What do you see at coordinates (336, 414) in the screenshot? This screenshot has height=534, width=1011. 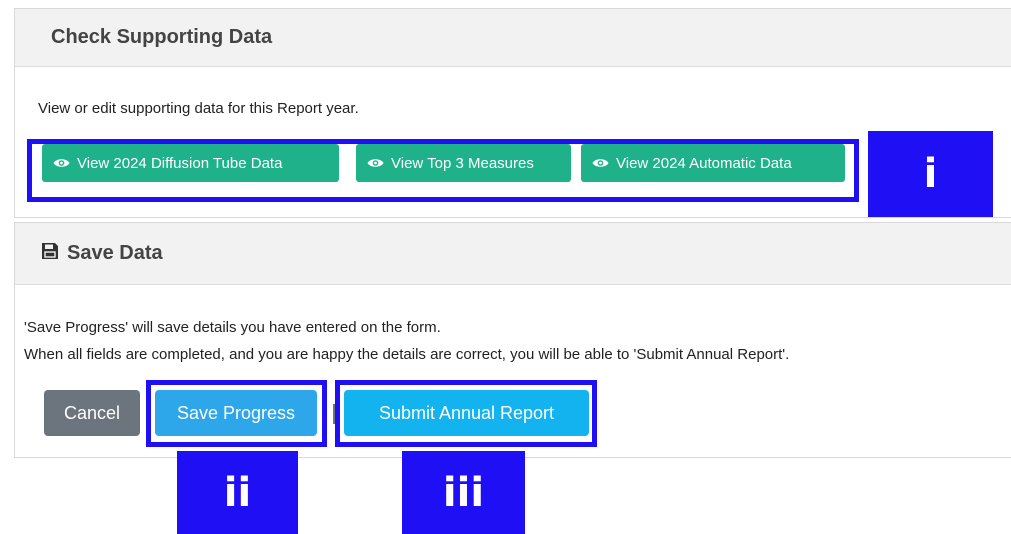 I see `hidden-button-edge` at bounding box center [336, 414].